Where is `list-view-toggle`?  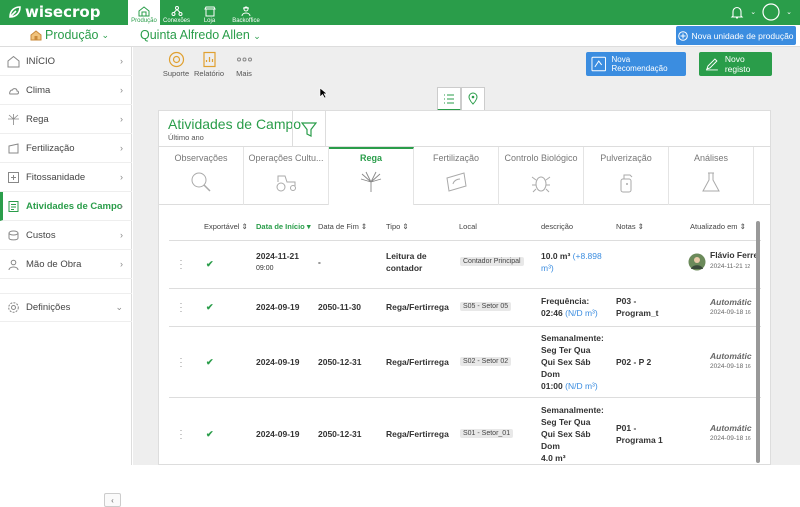 list-view-toggle is located at coordinates (449, 99).